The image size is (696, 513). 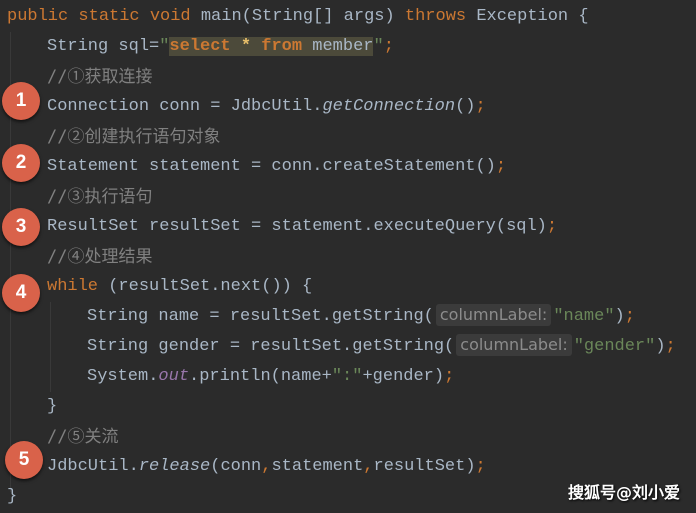 What do you see at coordinates (24, 460) in the screenshot?
I see `step-badge-5: 5` at bounding box center [24, 460].